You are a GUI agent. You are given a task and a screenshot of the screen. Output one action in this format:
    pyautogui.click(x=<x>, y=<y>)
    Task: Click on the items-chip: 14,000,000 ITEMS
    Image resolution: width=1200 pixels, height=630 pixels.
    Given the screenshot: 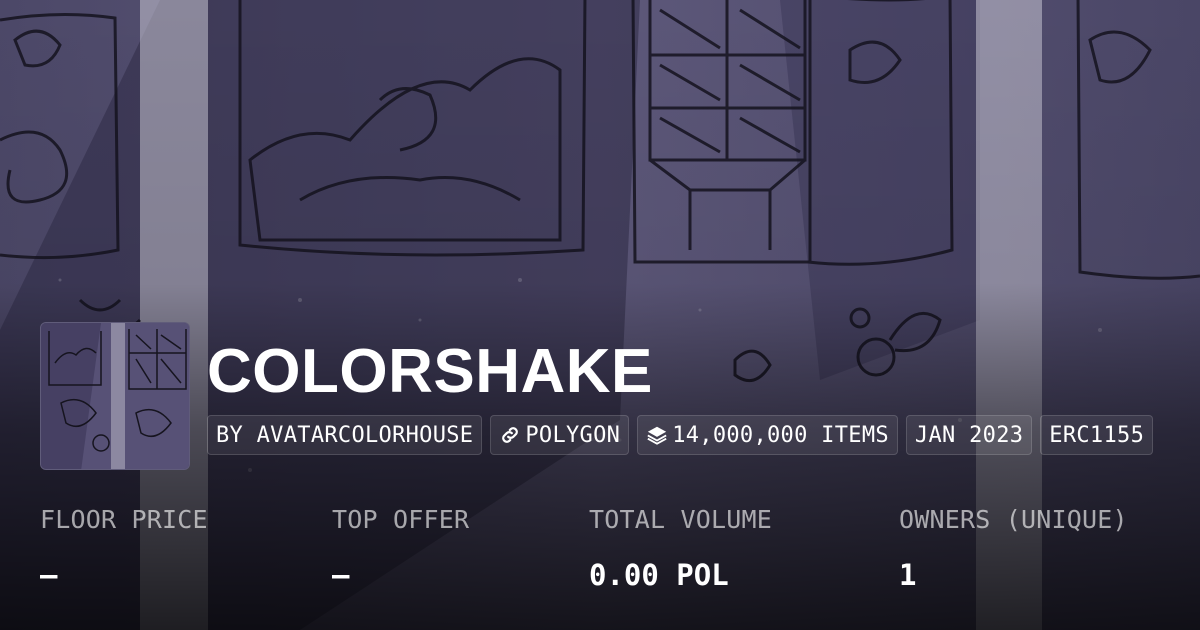 What is the action you would take?
    pyautogui.click(x=767, y=435)
    